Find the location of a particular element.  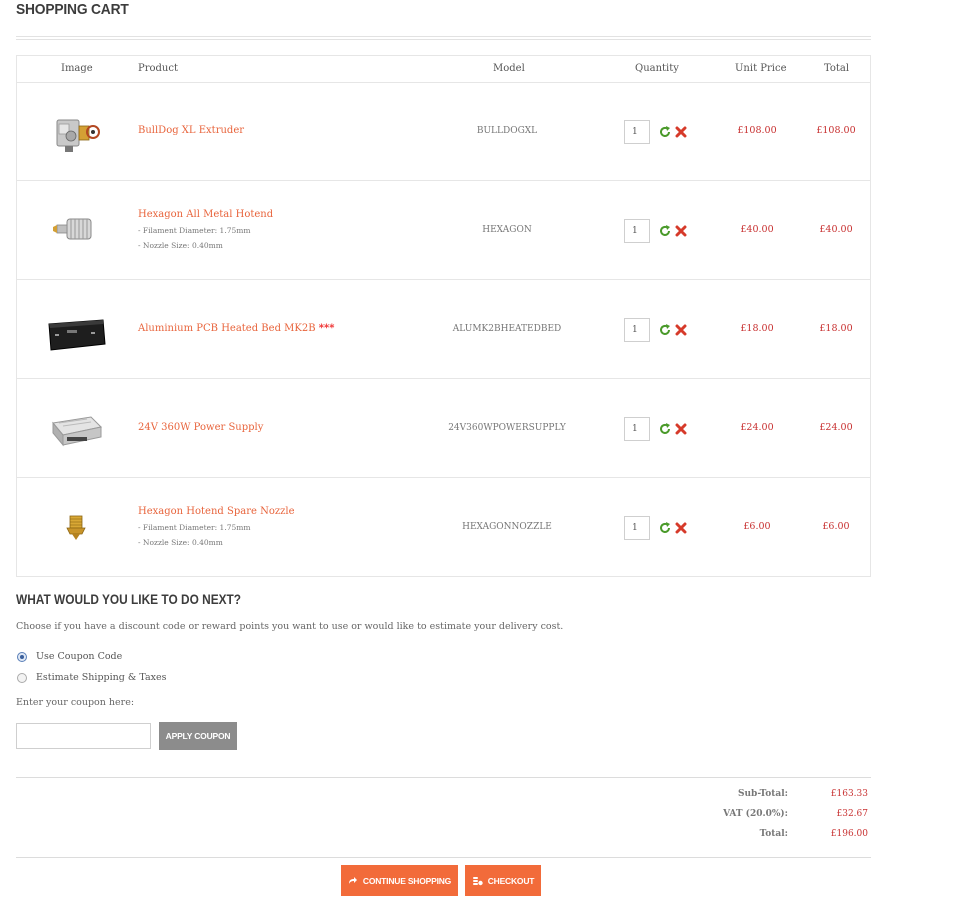

coupon-input is located at coordinates (83, 736).